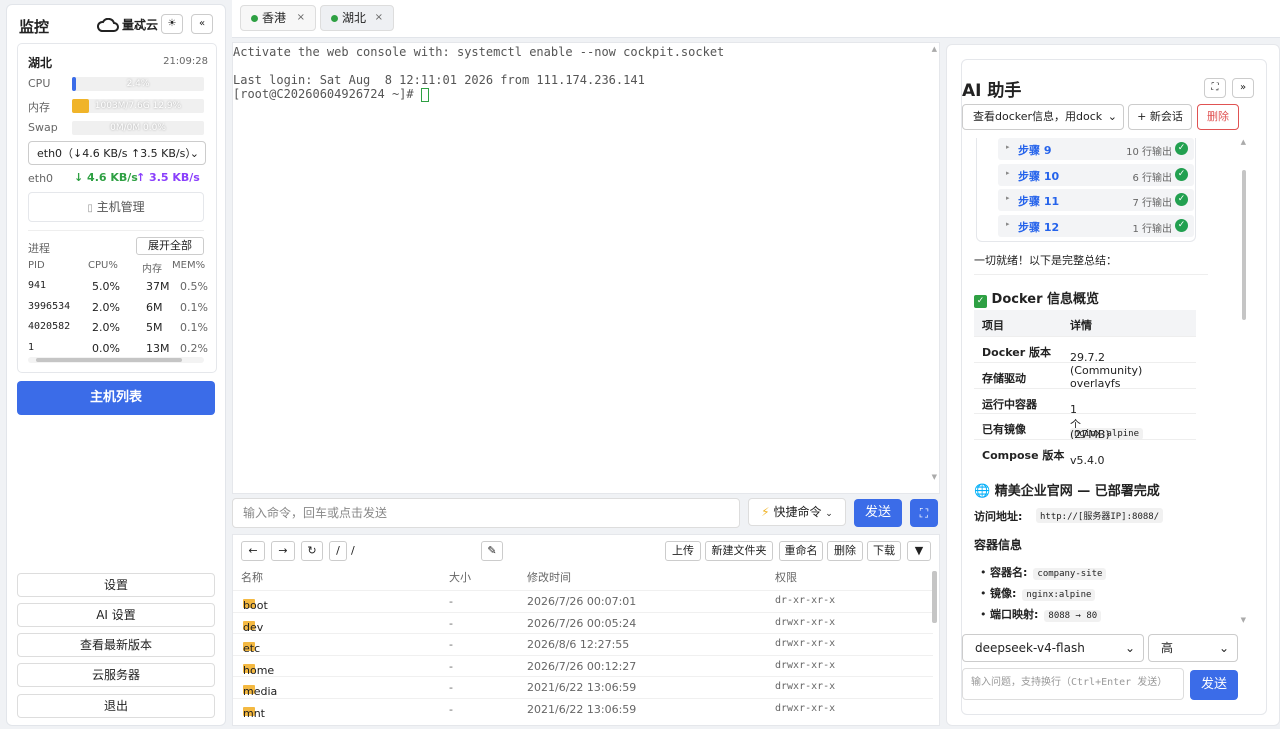  What do you see at coordinates (683, 551) in the screenshot?
I see `upload-button: 上传` at bounding box center [683, 551].